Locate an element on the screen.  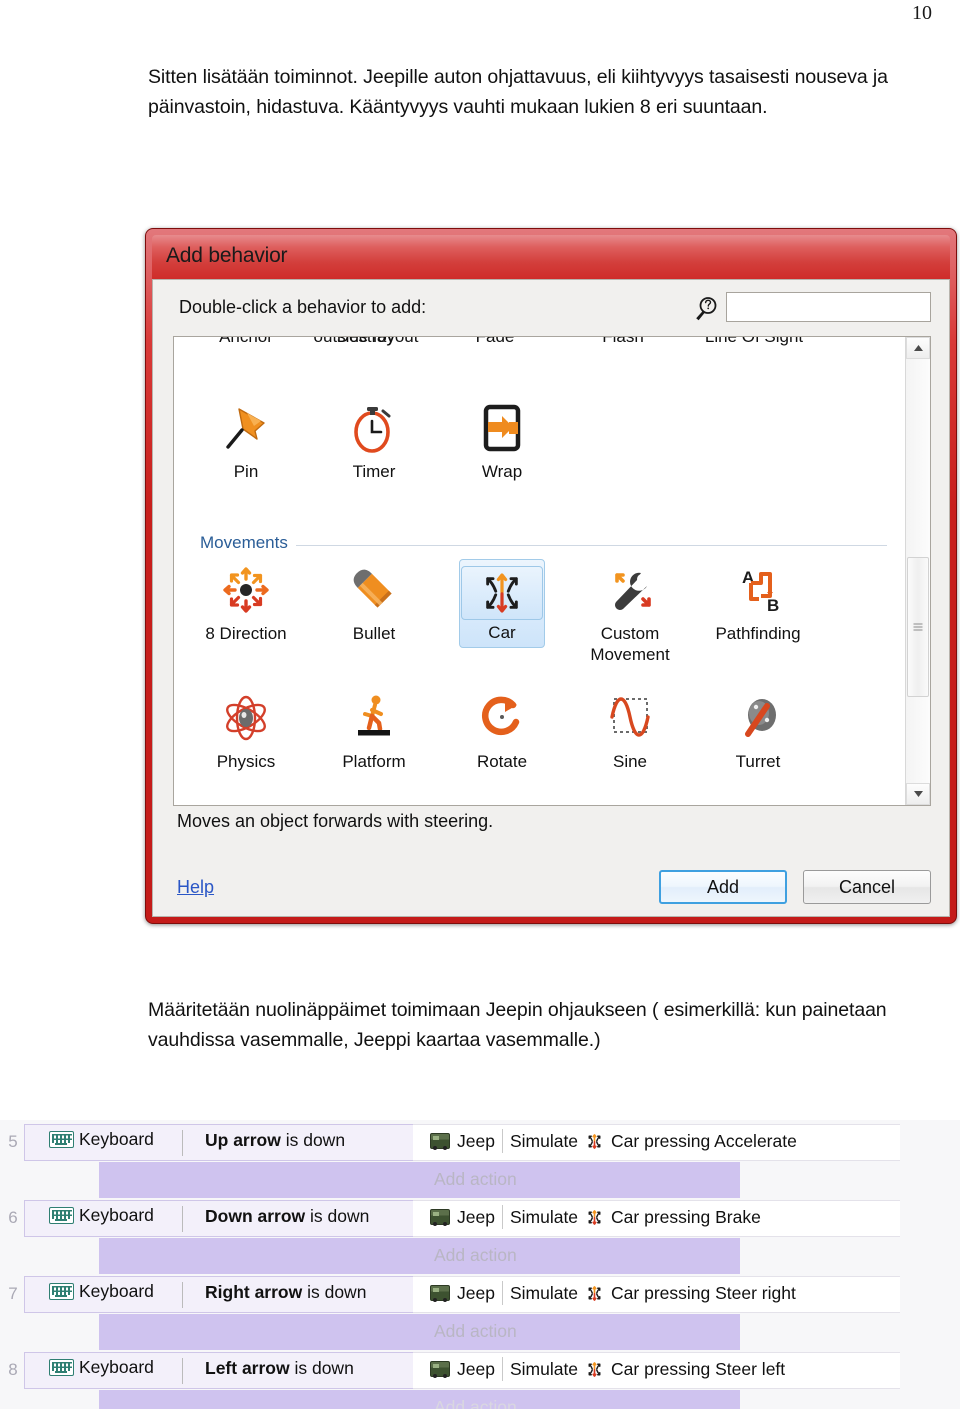
behavior-item-car: Car is located at coordinates (502, 603).